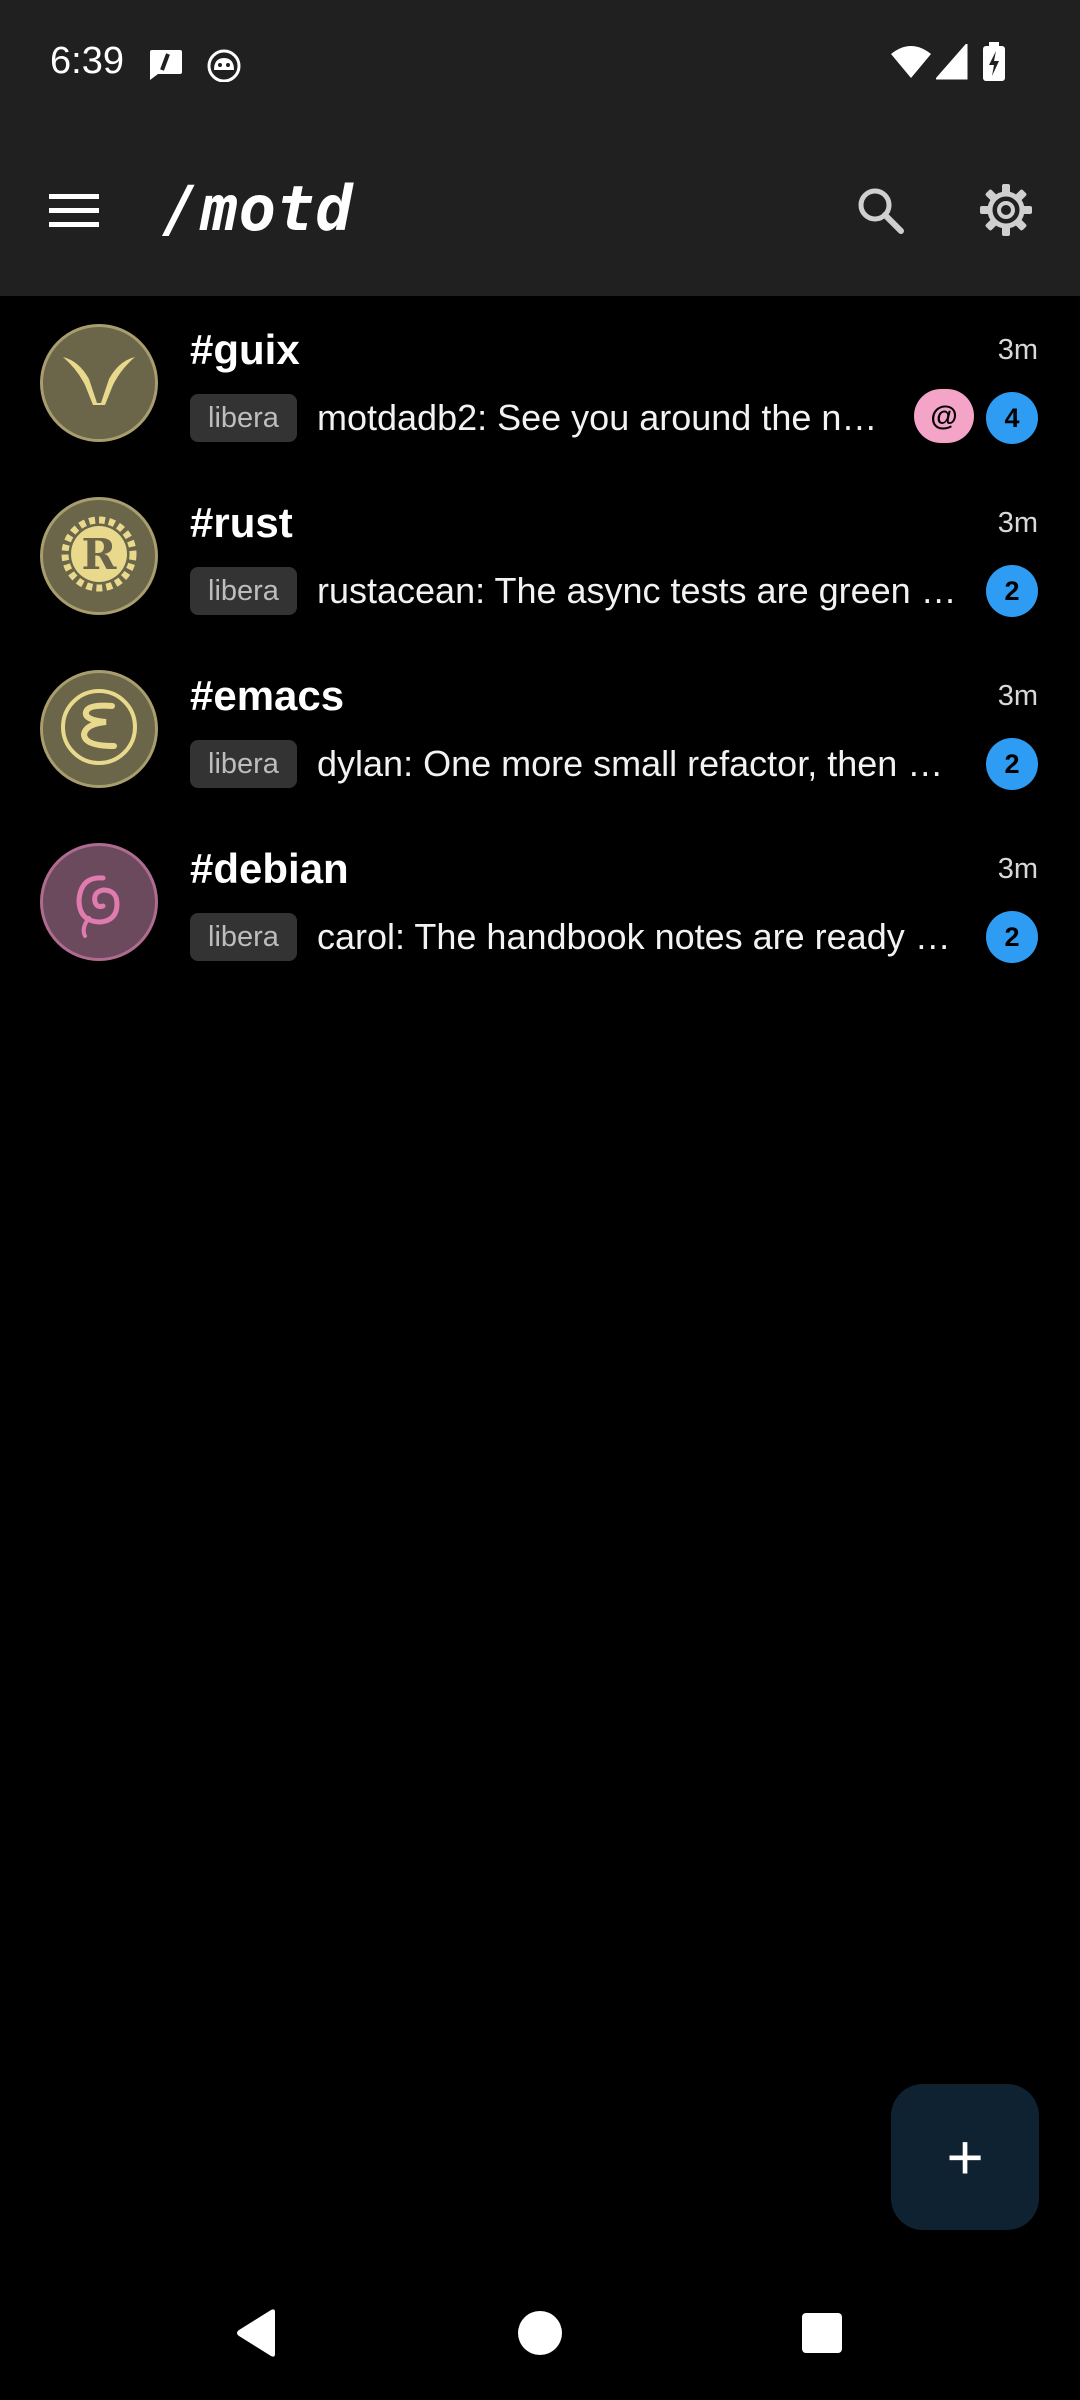 The image size is (1080, 2400). I want to click on svg-text: R, so click(100, 554).